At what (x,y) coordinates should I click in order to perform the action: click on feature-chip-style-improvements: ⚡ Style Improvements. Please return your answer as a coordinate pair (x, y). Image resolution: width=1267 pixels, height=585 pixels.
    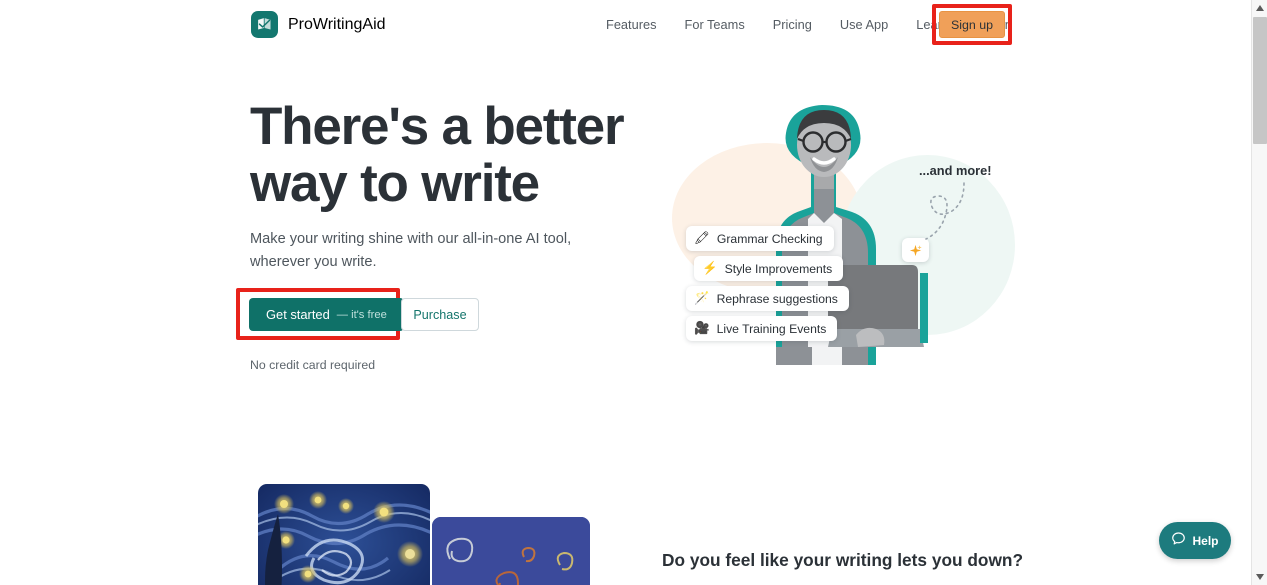
    Looking at the image, I should click on (769, 268).